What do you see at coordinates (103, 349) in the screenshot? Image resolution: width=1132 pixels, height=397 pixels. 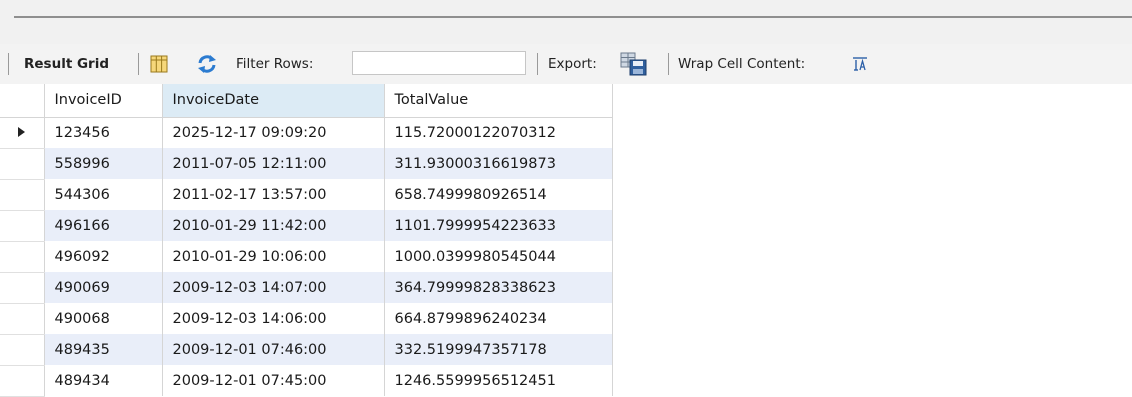 I see `cell-invoiceid: 489435` at bounding box center [103, 349].